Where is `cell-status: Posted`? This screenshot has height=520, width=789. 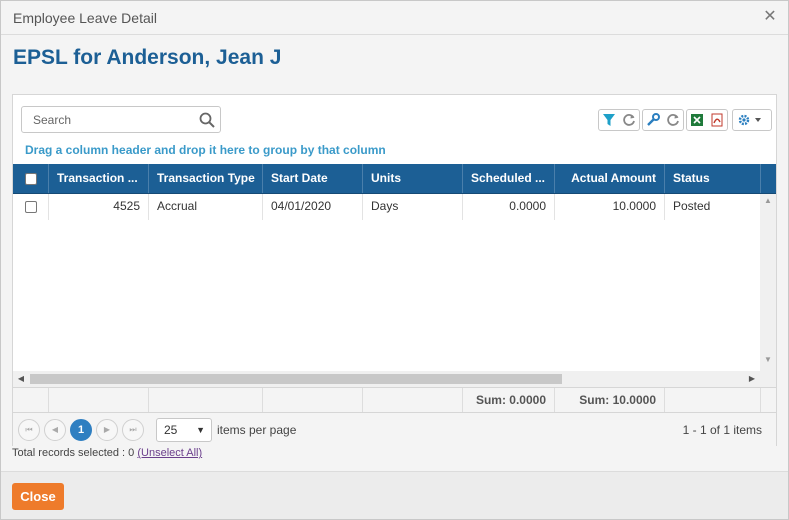 cell-status: Posted is located at coordinates (692, 206).